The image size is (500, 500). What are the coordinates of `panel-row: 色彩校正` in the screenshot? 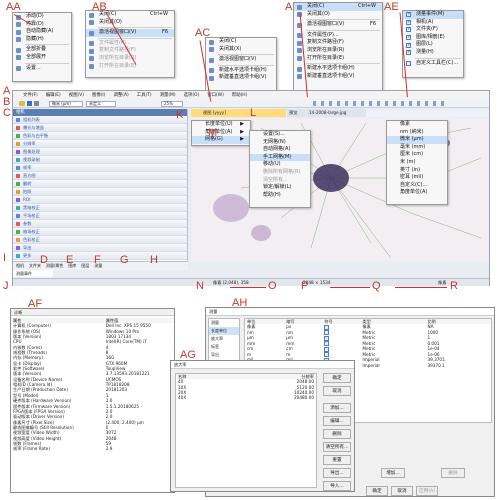 It's located at (100, 240).